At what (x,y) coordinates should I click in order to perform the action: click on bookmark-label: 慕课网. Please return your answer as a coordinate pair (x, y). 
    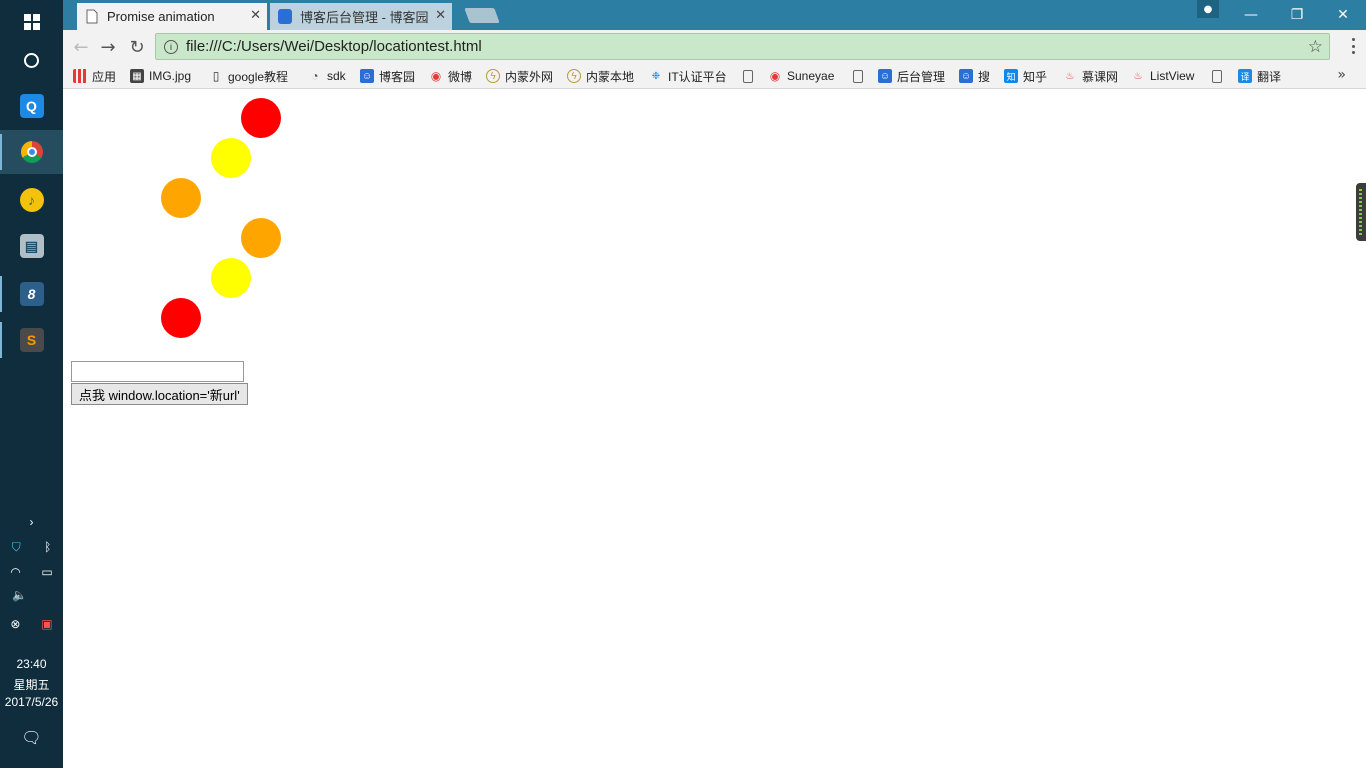
    Looking at the image, I should click on (1100, 76).